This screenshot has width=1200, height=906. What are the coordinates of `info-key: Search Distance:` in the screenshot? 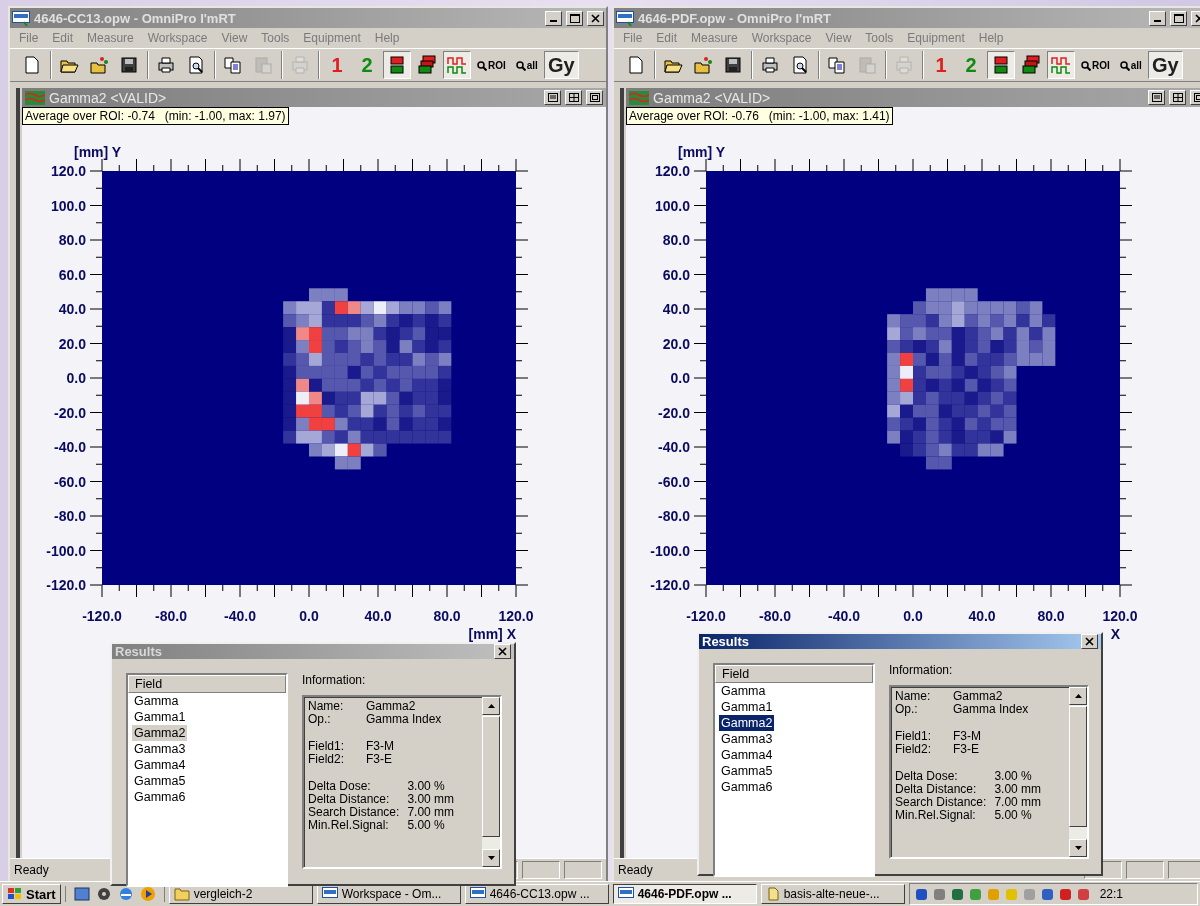 It's located at (354, 812).